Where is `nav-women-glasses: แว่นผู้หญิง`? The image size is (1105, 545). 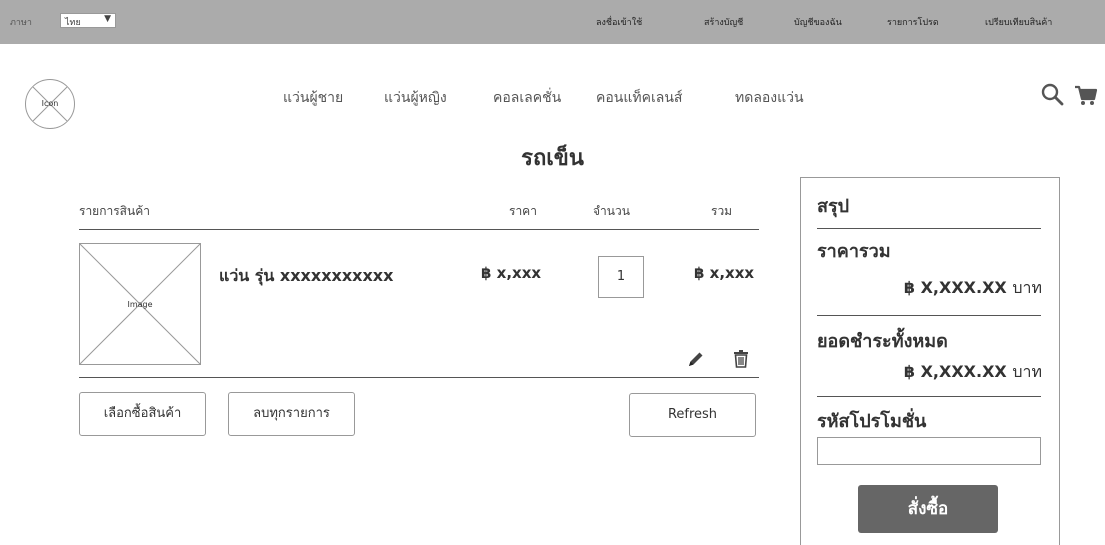 nav-women-glasses: แว่นผู้หญิง is located at coordinates (415, 98).